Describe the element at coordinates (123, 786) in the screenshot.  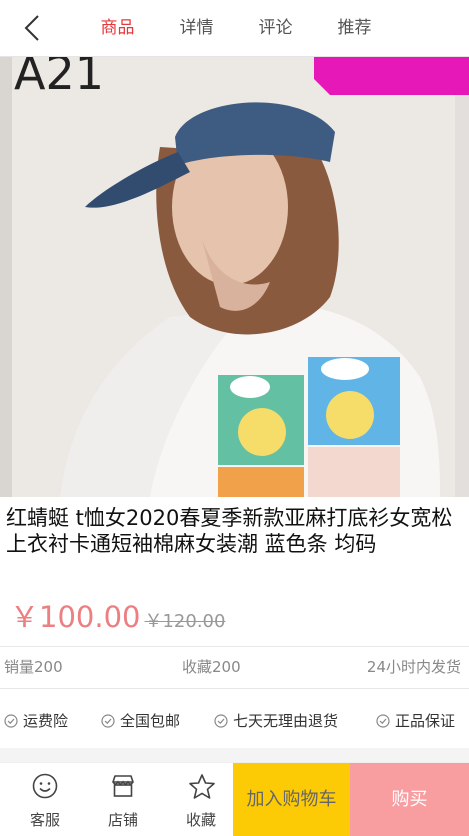
I see `shop-icon` at that location.